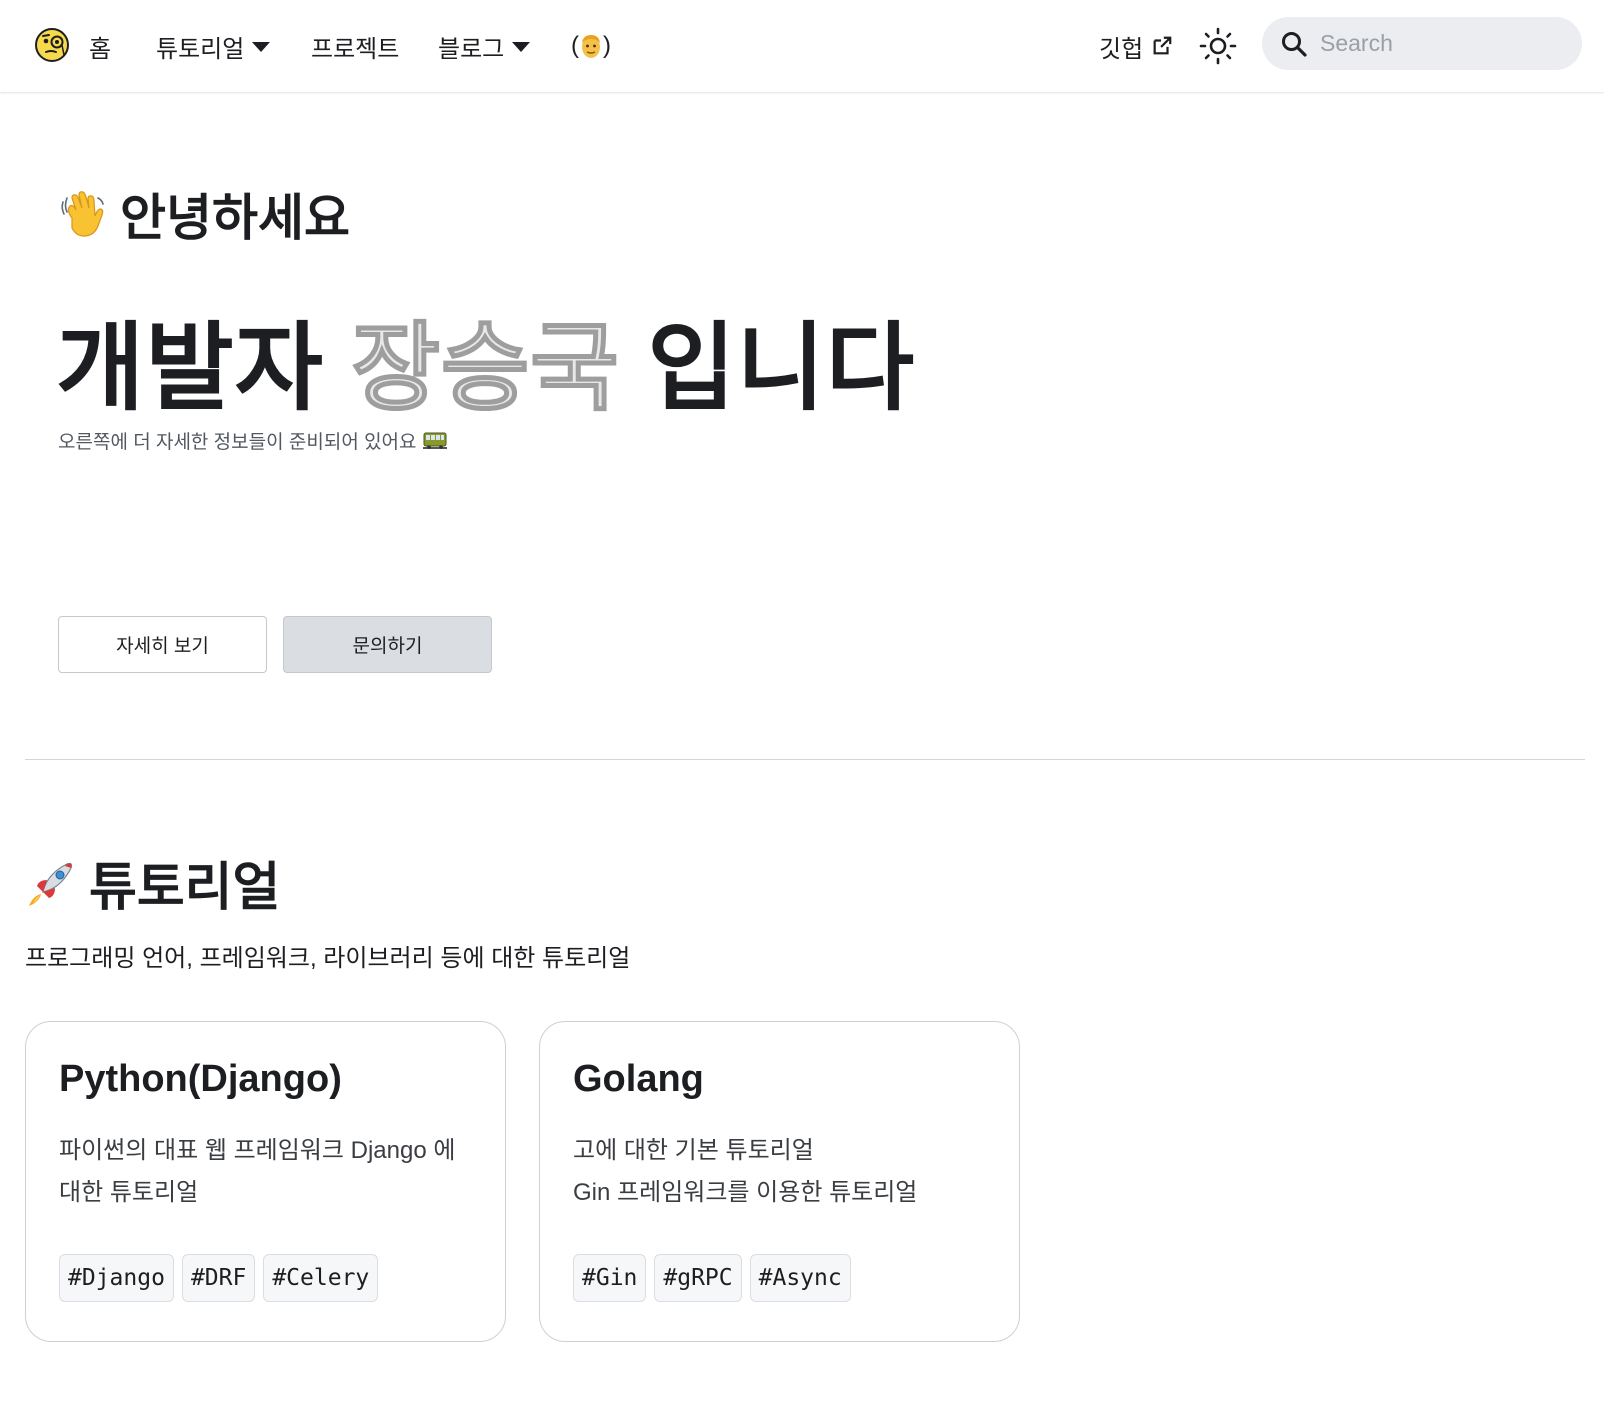 The width and height of the screenshot is (1604, 1408). I want to click on hero-greeting: 안녕하세요, so click(204, 214).